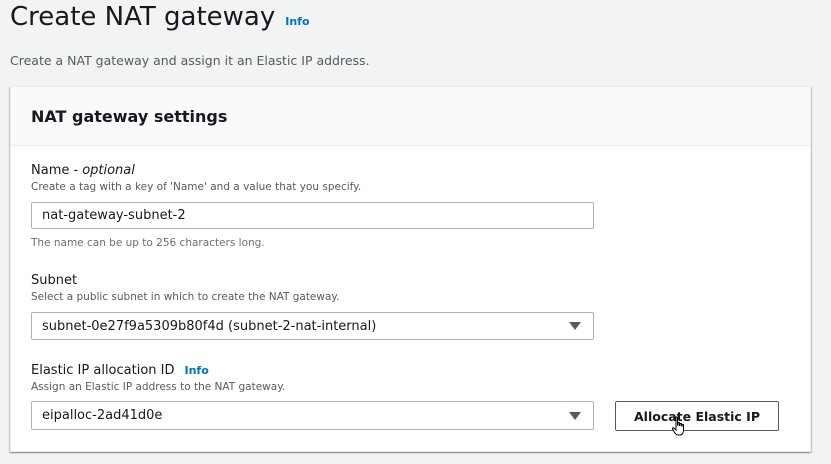 This screenshot has height=464, width=831. I want to click on page-title: Create NAT gateway Info, so click(160, 17).